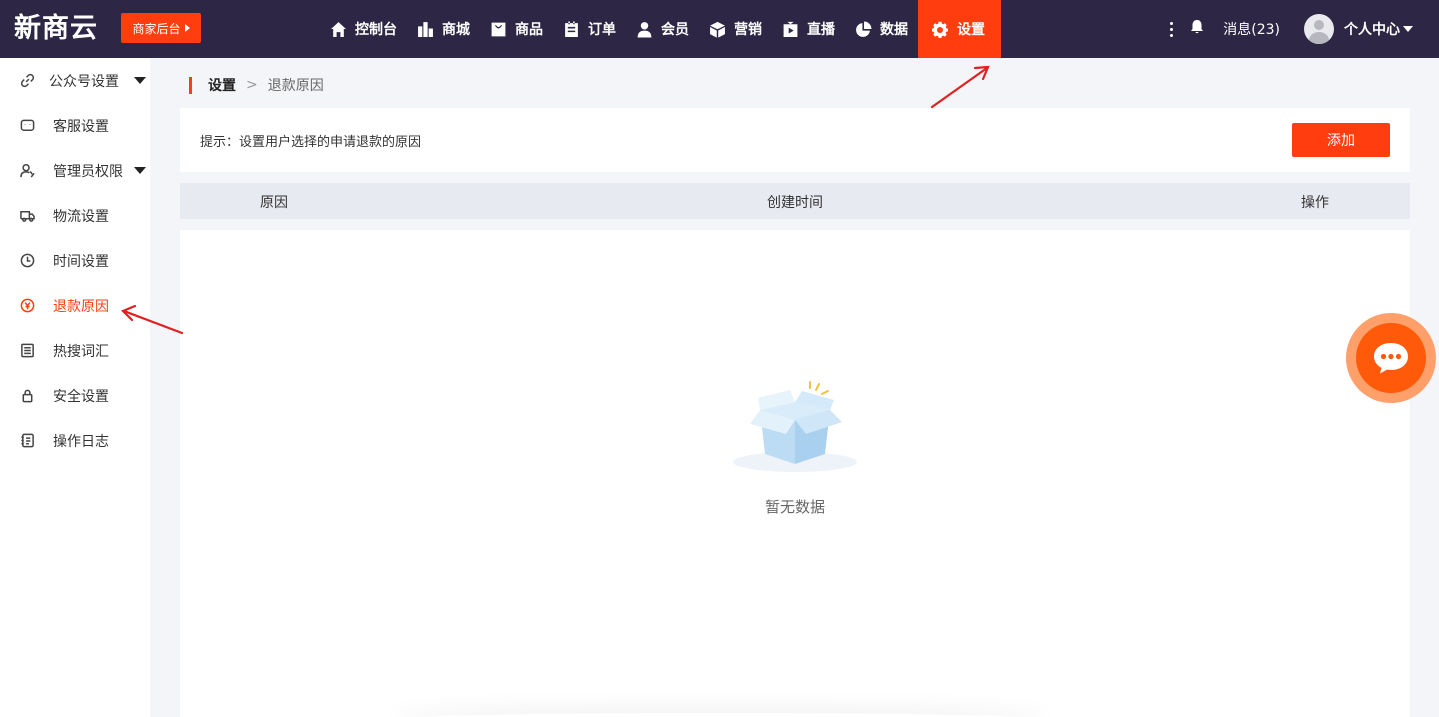 Image resolution: width=1439 pixels, height=717 pixels. What do you see at coordinates (748, 30) in the screenshot?
I see `nav-label: 营销` at bounding box center [748, 30].